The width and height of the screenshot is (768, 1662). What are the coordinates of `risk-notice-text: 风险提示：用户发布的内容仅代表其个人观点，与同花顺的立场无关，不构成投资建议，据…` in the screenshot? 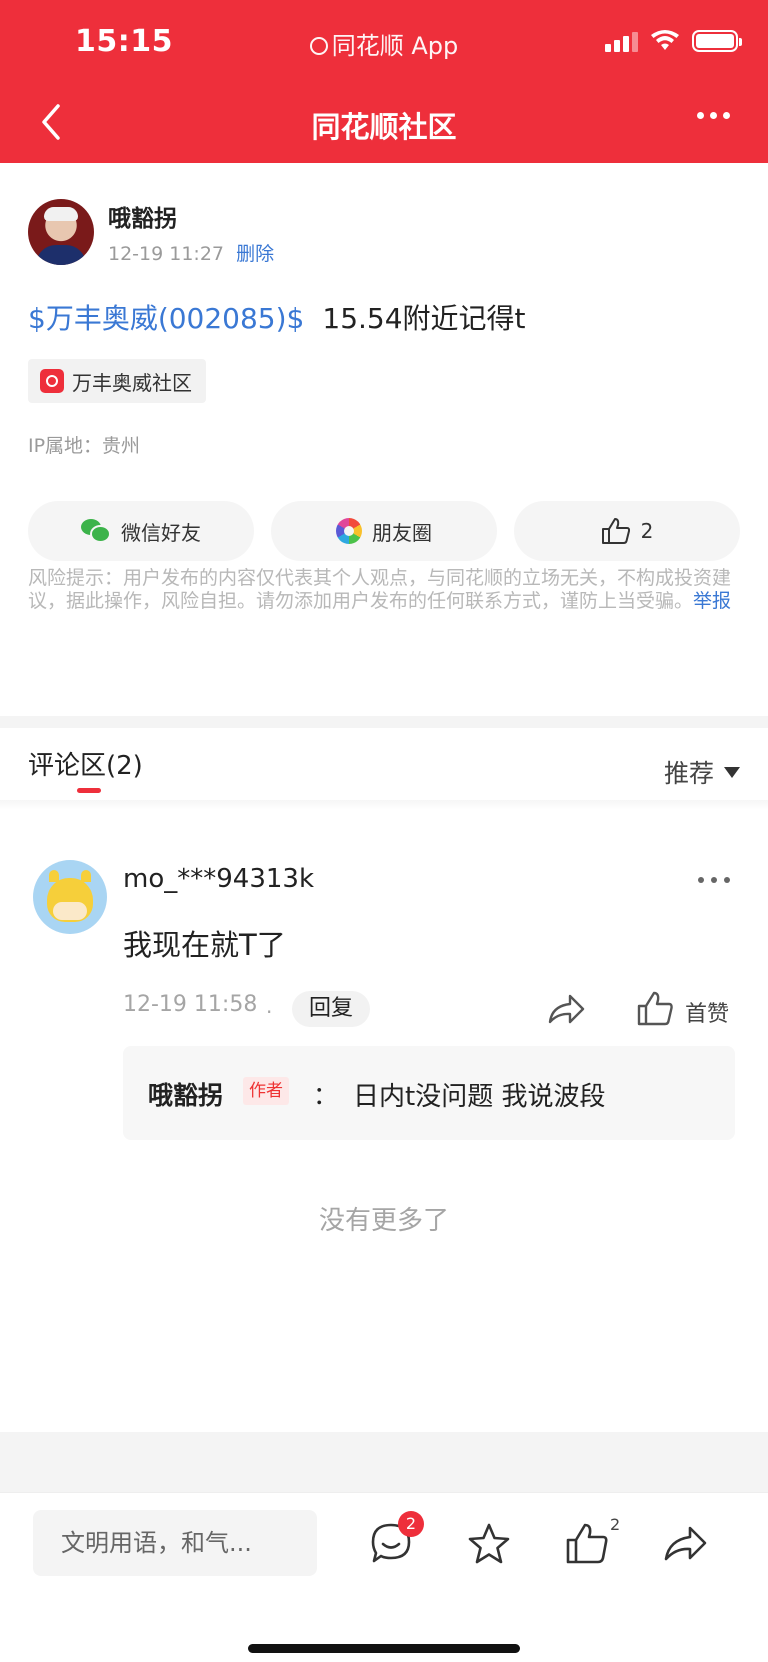 It's located at (380, 589).